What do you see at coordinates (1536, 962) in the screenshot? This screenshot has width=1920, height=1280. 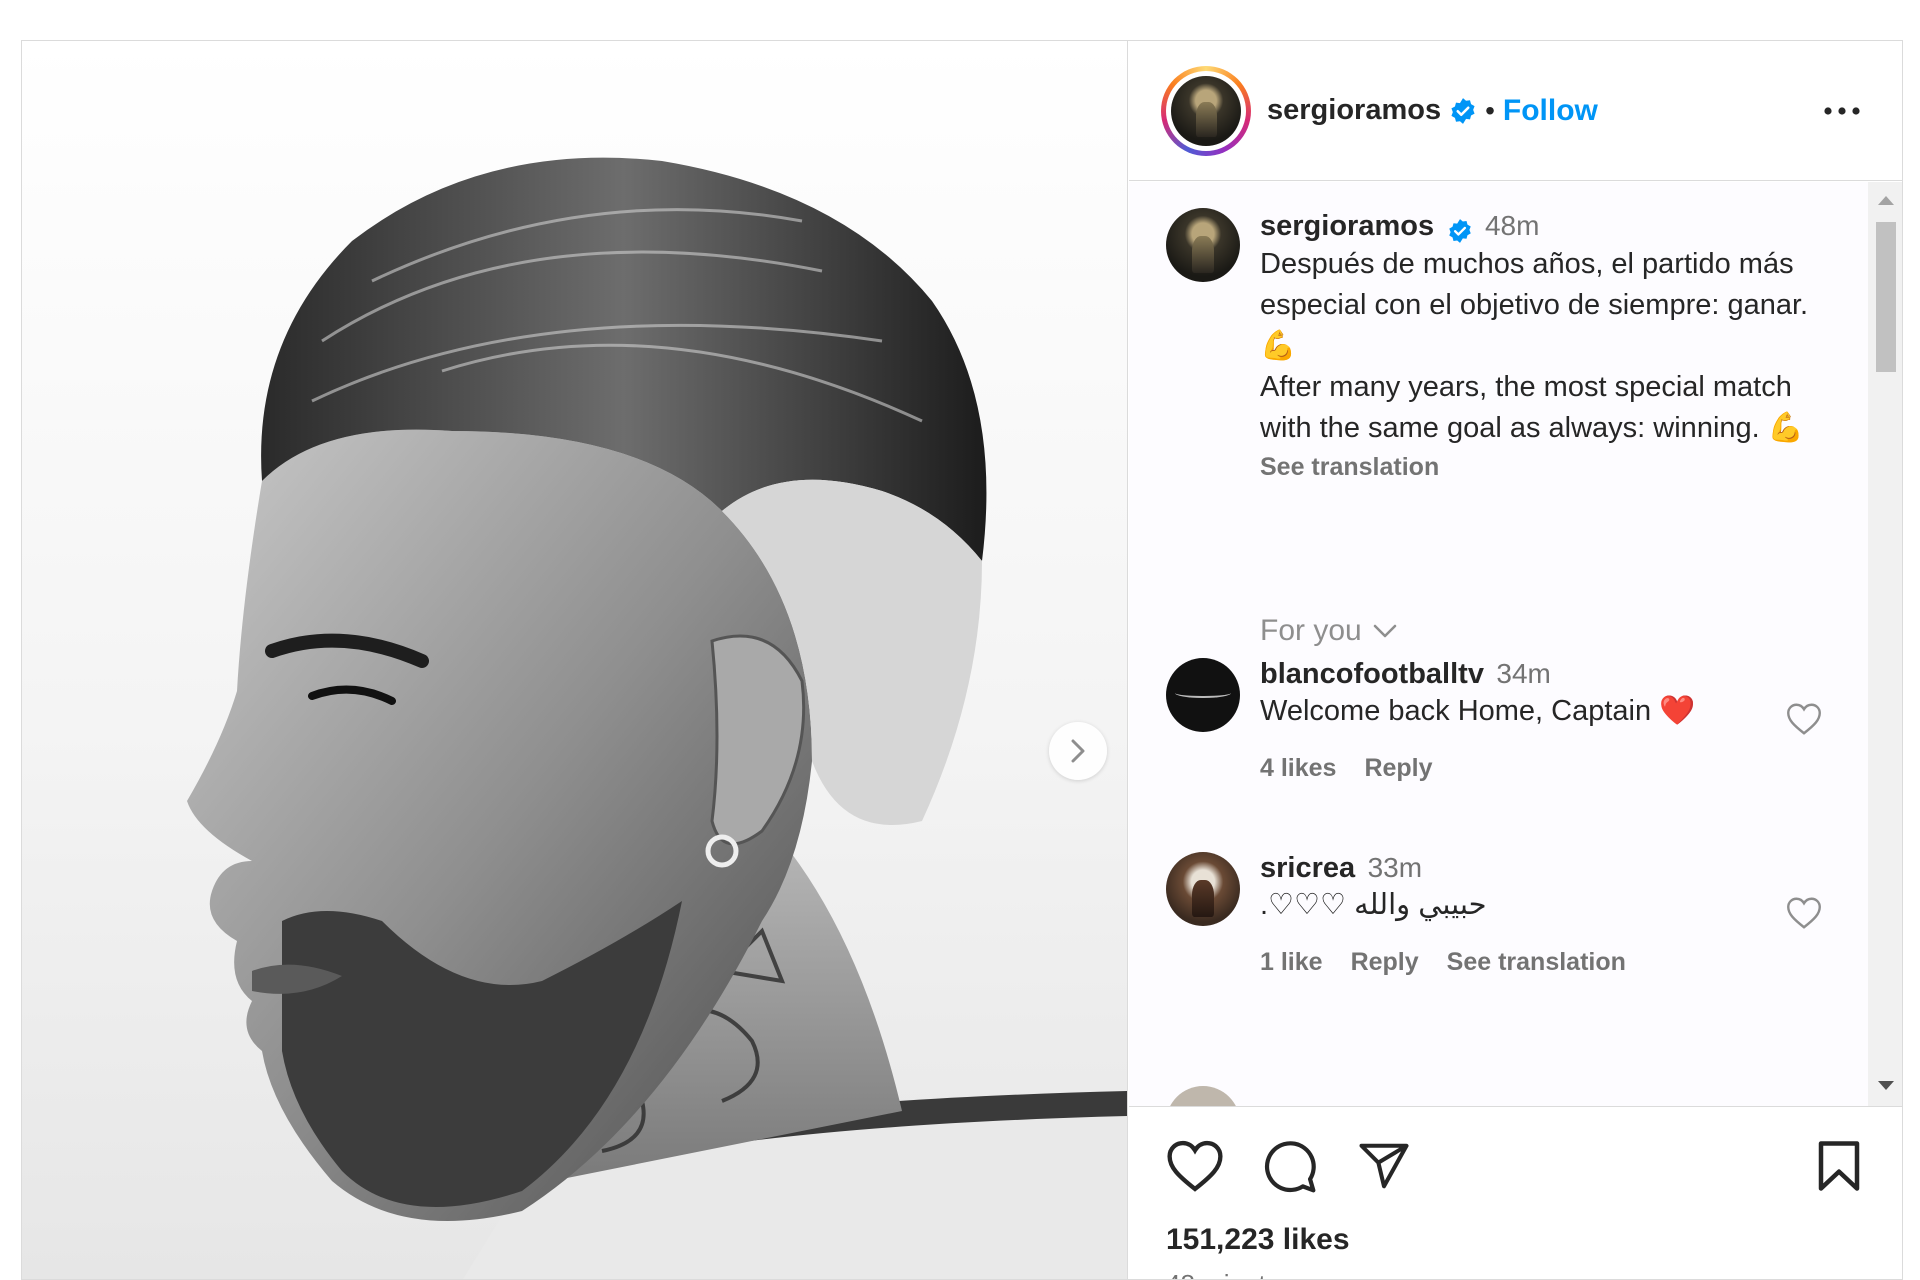 I see `comment-see-translation: See translation` at bounding box center [1536, 962].